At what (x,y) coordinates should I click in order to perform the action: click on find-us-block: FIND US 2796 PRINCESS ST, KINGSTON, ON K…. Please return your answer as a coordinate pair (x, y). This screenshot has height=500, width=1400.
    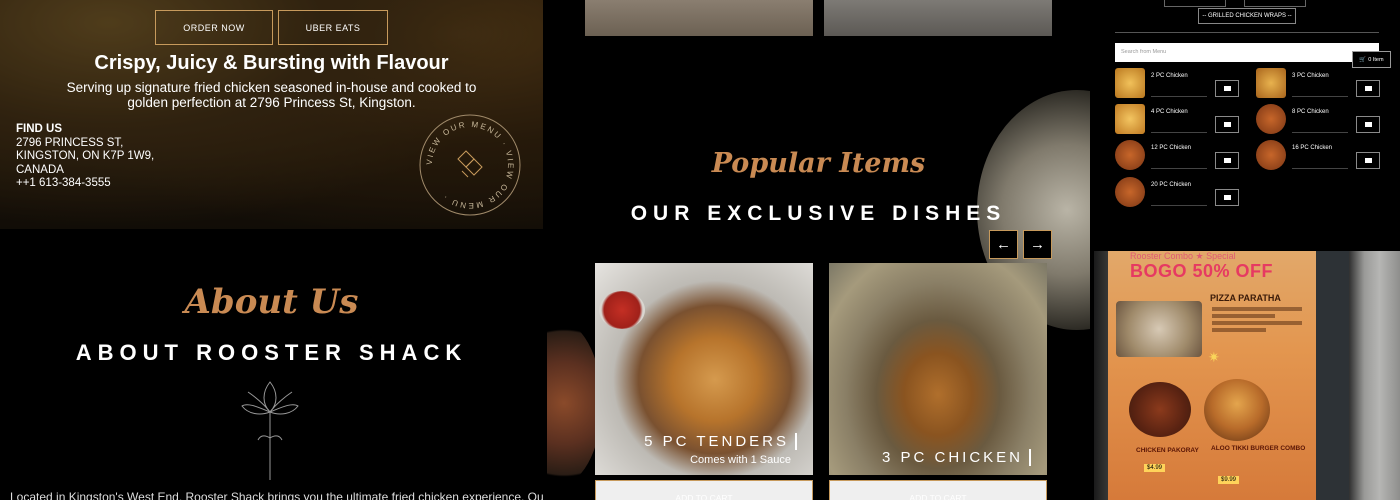
    Looking at the image, I should click on (85, 157).